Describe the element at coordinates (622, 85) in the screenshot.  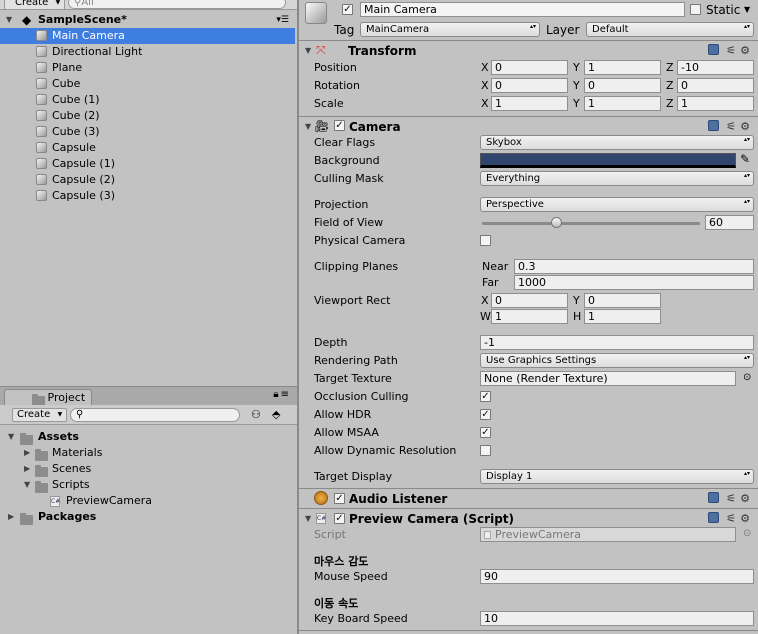
I see `transform-y-field: 0` at that location.